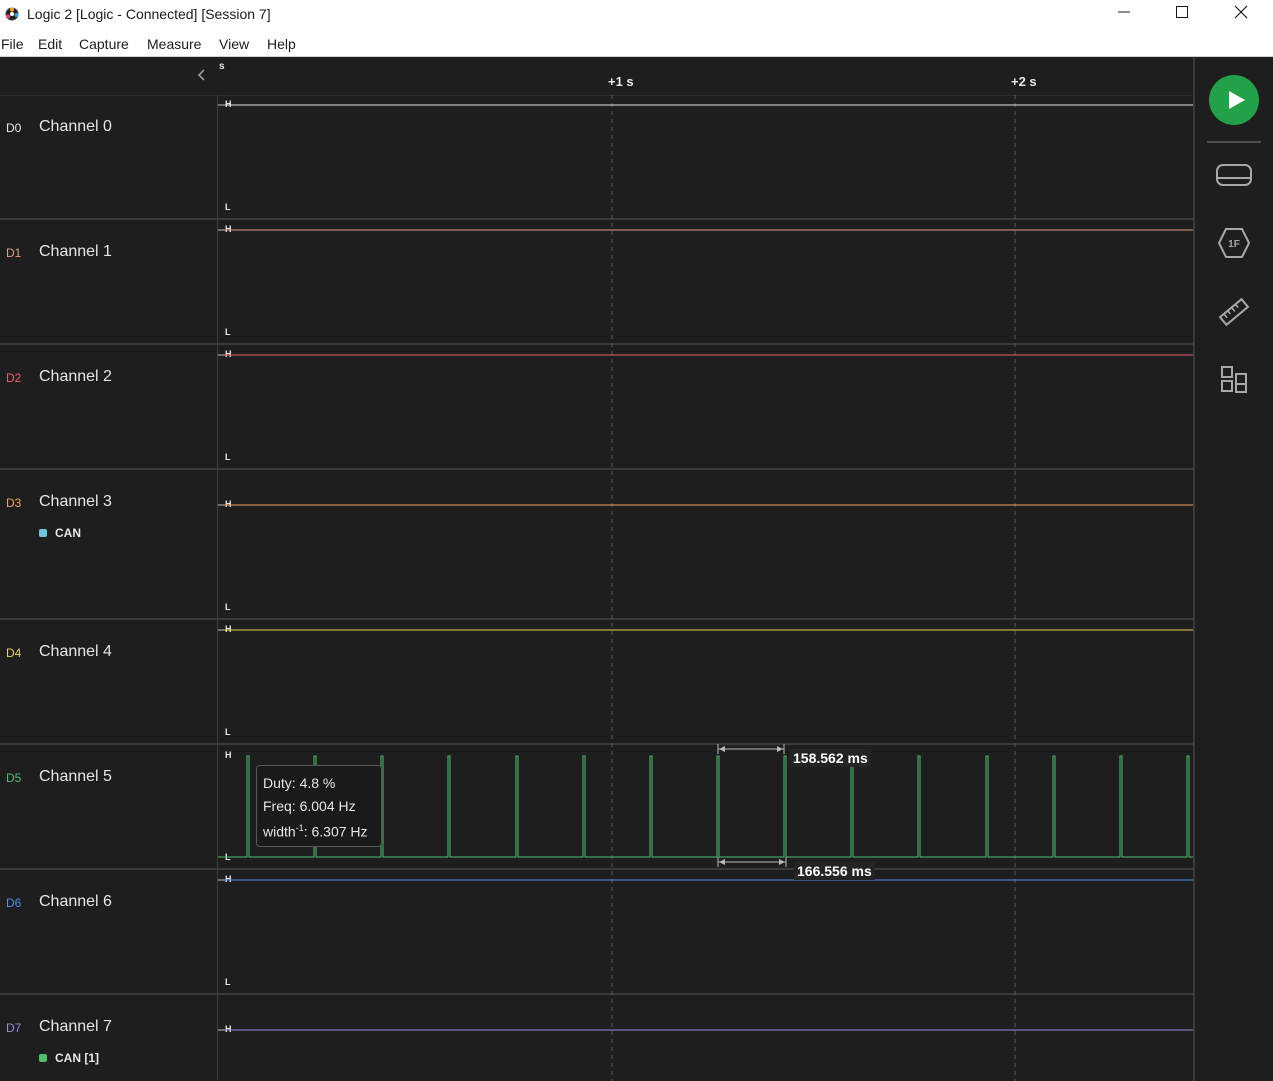  I want to click on menu-measure: Measure, so click(174, 44).